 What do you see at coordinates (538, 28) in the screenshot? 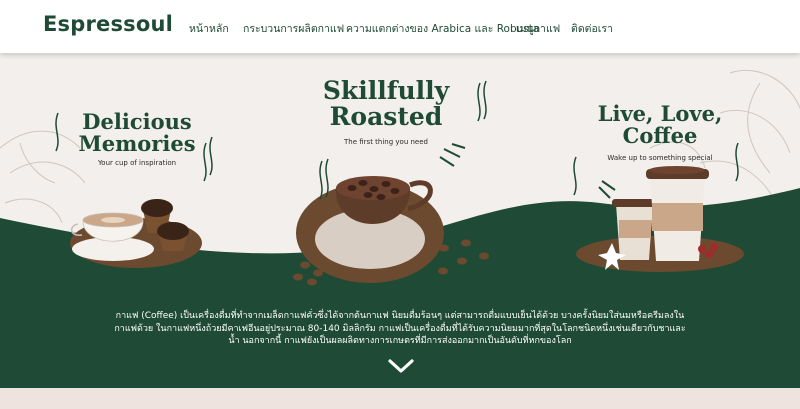
I see `nav-item-menu: เมนูกาแฟ` at bounding box center [538, 28].